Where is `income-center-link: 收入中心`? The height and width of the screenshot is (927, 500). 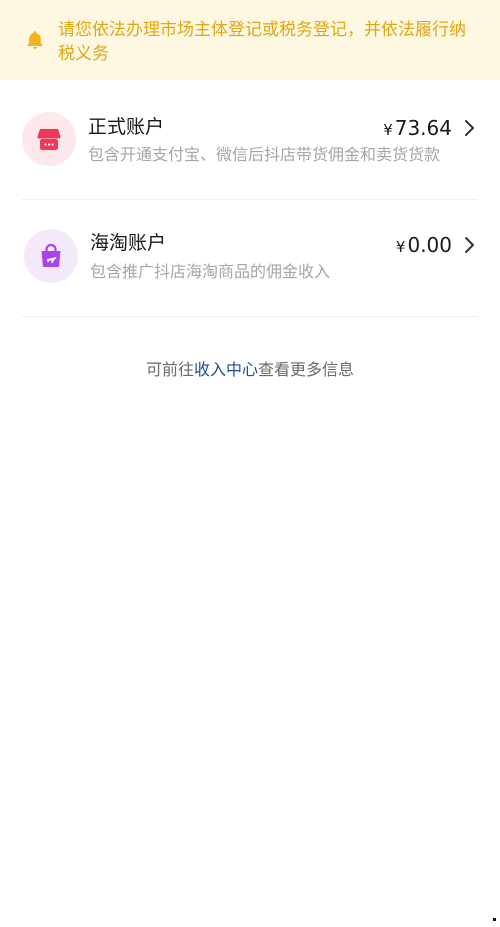
income-center-link: 收入中心 is located at coordinates (226, 369).